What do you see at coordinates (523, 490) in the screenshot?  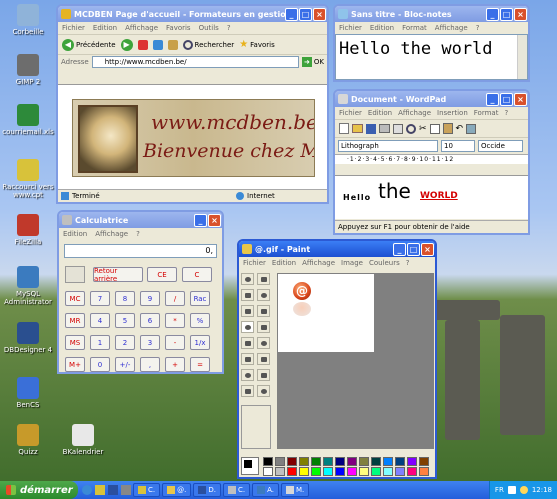 I see `tray-volume-icon` at bounding box center [523, 490].